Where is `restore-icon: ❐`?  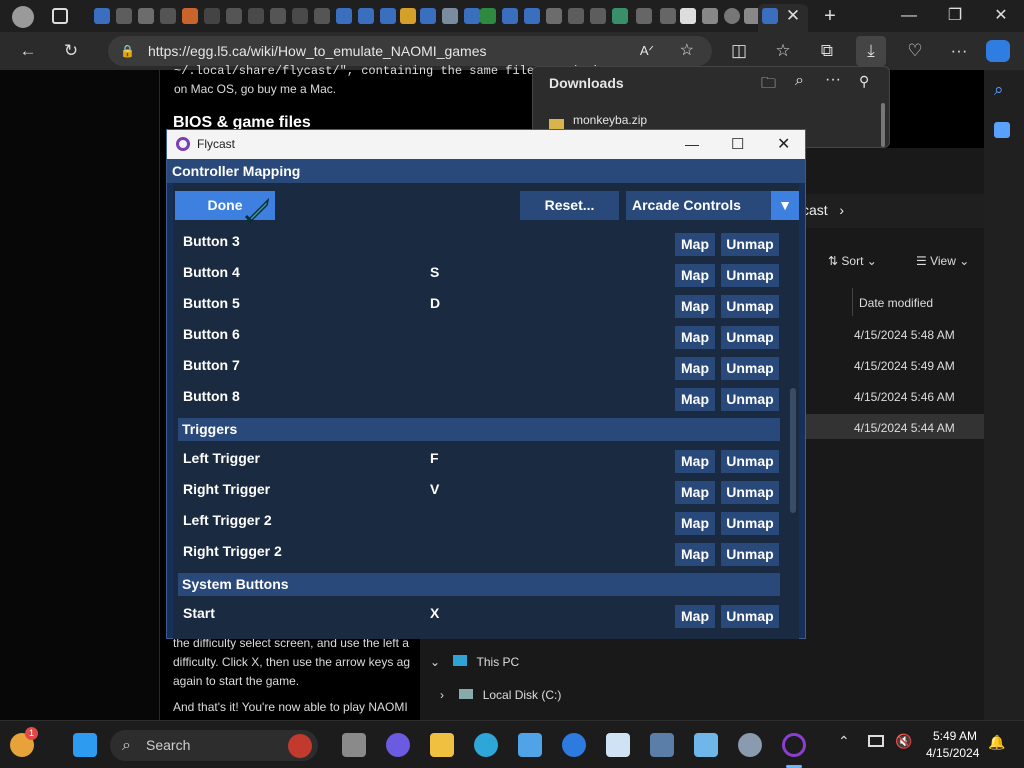
restore-icon: ❐ is located at coordinates (955, 16).